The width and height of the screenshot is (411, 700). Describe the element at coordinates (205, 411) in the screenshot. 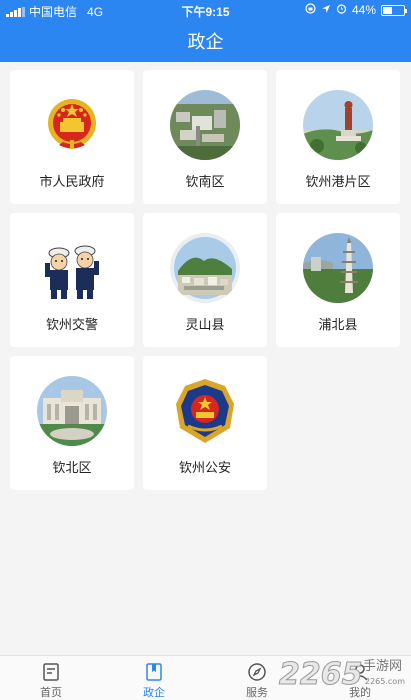

I see `police-badge-icon` at that location.